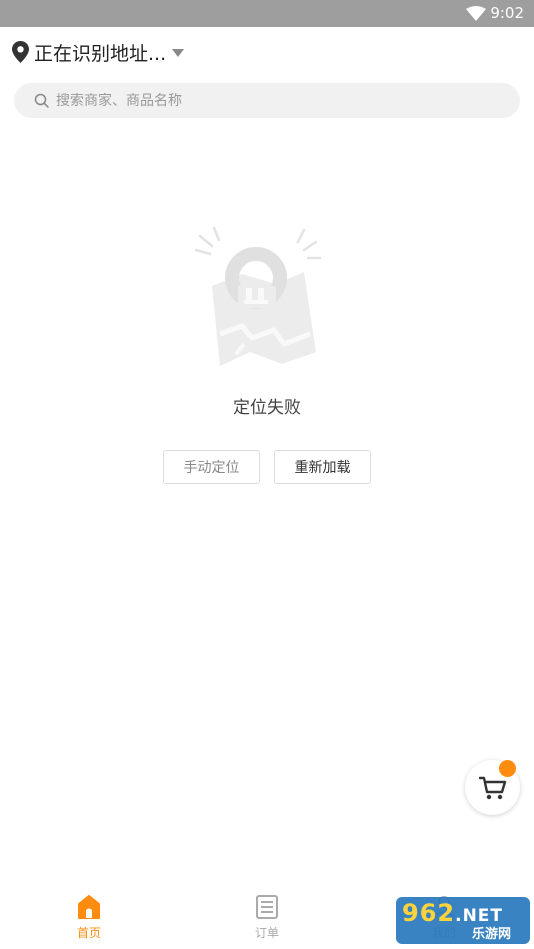  I want to click on status-time: 9:02, so click(507, 13).